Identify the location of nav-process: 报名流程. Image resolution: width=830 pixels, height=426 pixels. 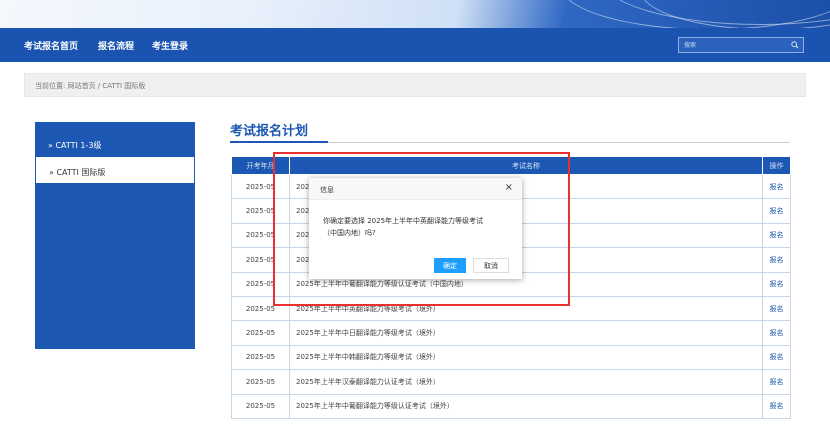
(116, 45).